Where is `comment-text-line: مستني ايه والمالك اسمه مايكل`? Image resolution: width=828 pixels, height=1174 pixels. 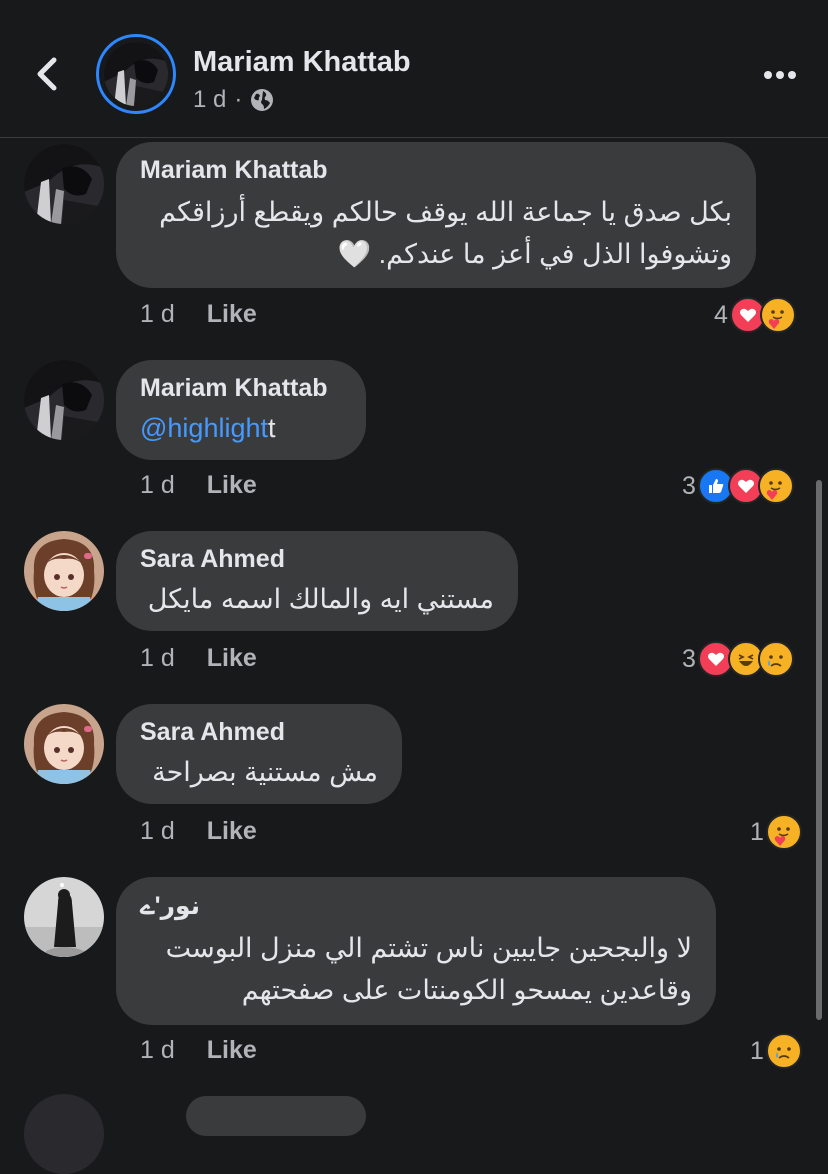
comment-text-line: مستني ايه والمالك اسمه مايكل is located at coordinates (320, 599).